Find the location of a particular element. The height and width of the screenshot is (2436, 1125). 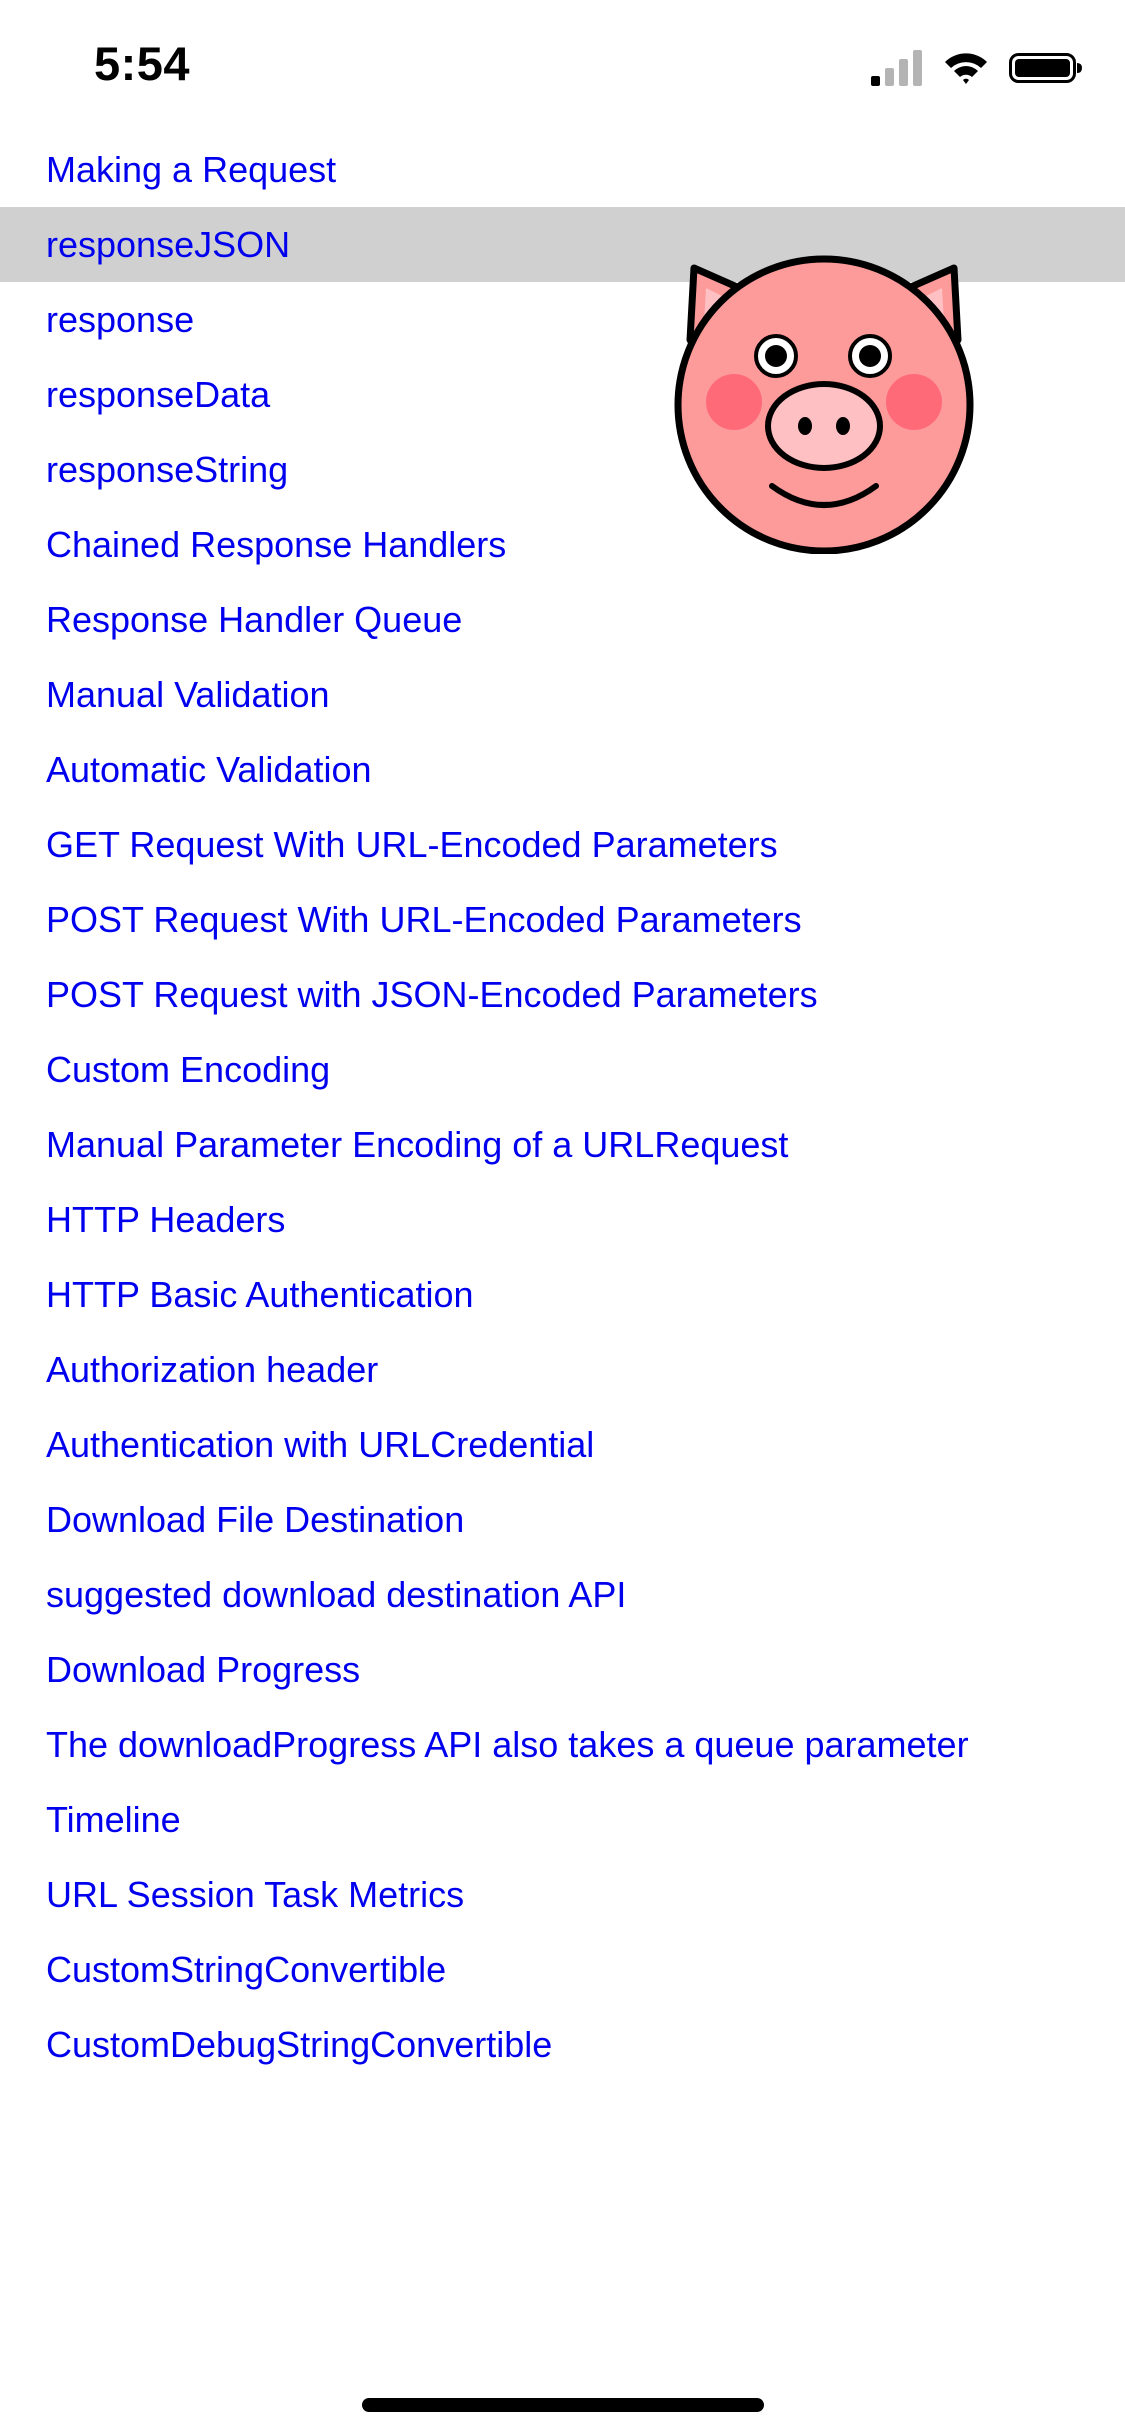

menu-item: Download Progress is located at coordinates (562, 1669).